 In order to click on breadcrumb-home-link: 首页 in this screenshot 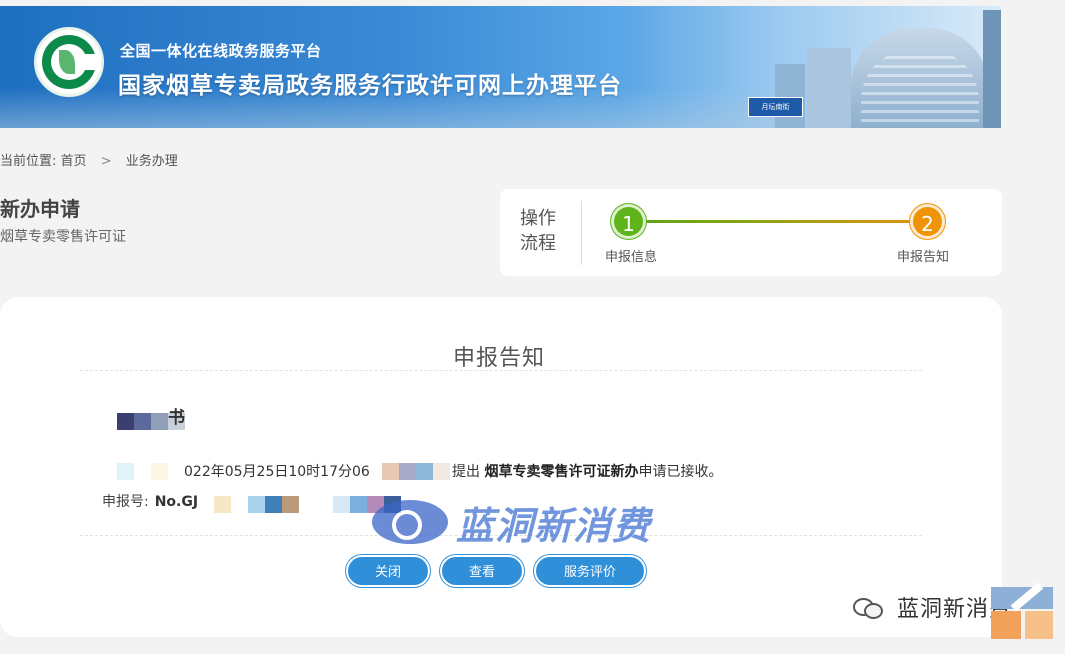, I will do `click(74, 159)`.